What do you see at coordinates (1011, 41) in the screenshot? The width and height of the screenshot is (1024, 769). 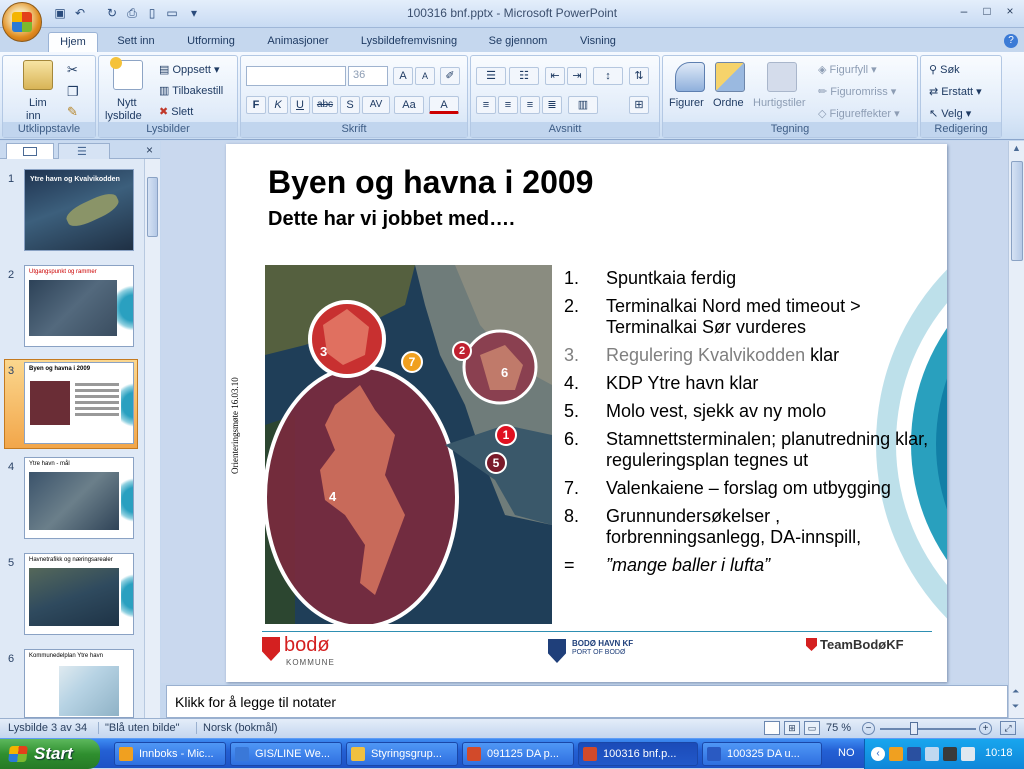 I see `help-icon: ?` at bounding box center [1011, 41].